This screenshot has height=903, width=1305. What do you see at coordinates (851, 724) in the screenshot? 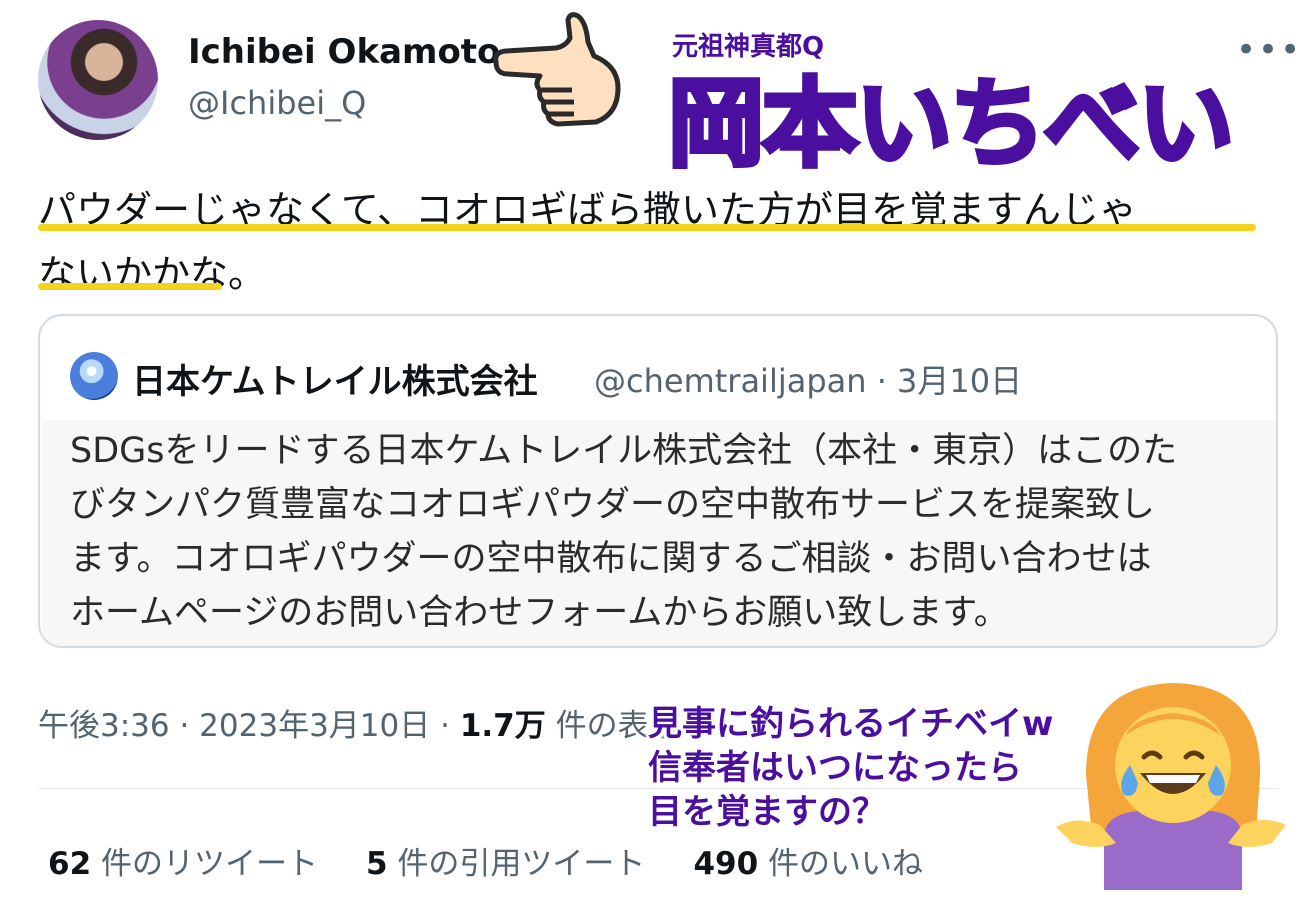
I see `caption-line: 見事に釣られるイチベイw` at bounding box center [851, 724].